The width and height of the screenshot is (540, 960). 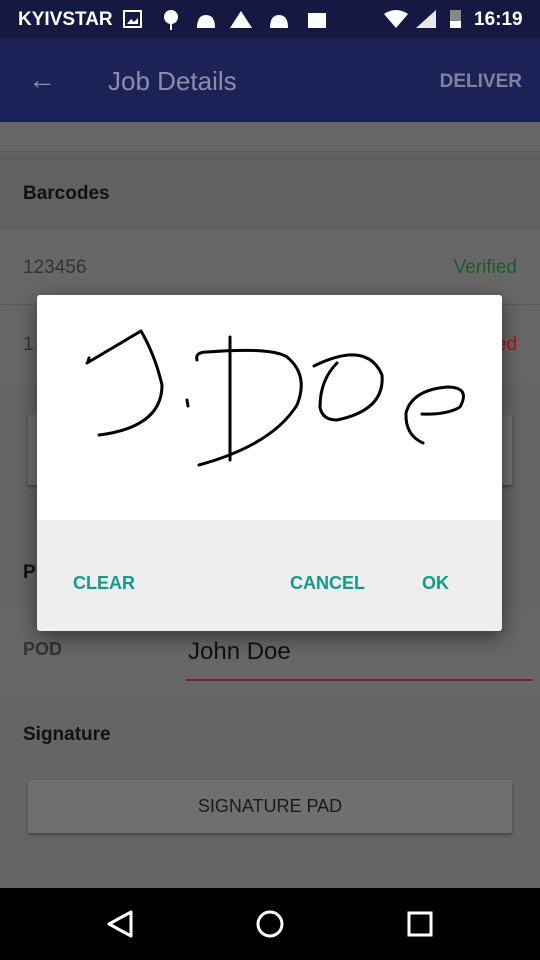 I want to click on back-triangle-icon, so click(x=120, y=924).